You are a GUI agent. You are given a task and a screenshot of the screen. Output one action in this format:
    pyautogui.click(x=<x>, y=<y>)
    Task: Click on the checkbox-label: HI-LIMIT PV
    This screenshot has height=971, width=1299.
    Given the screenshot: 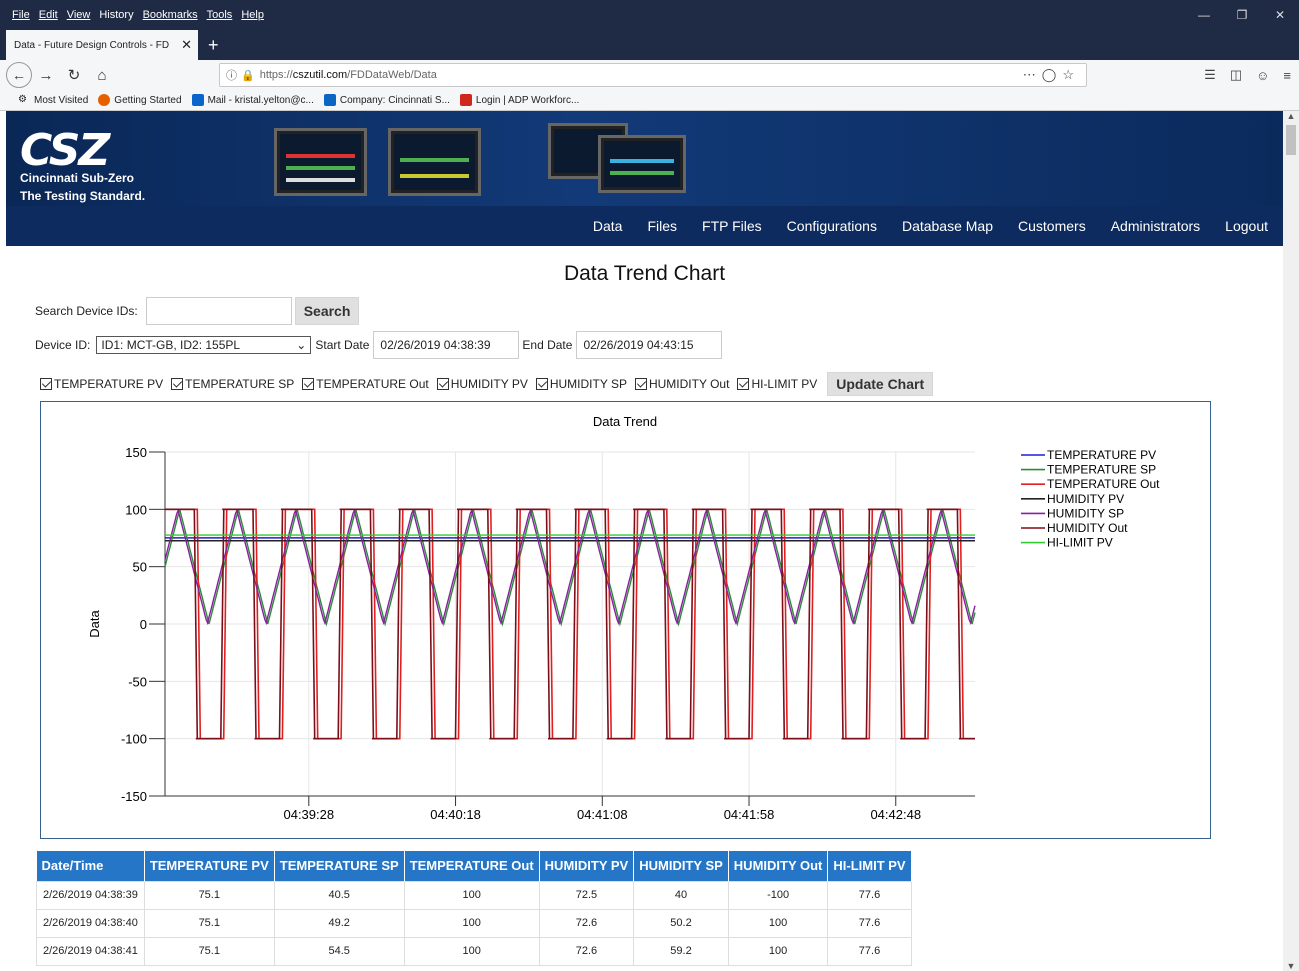 What is the action you would take?
    pyautogui.click(x=784, y=384)
    